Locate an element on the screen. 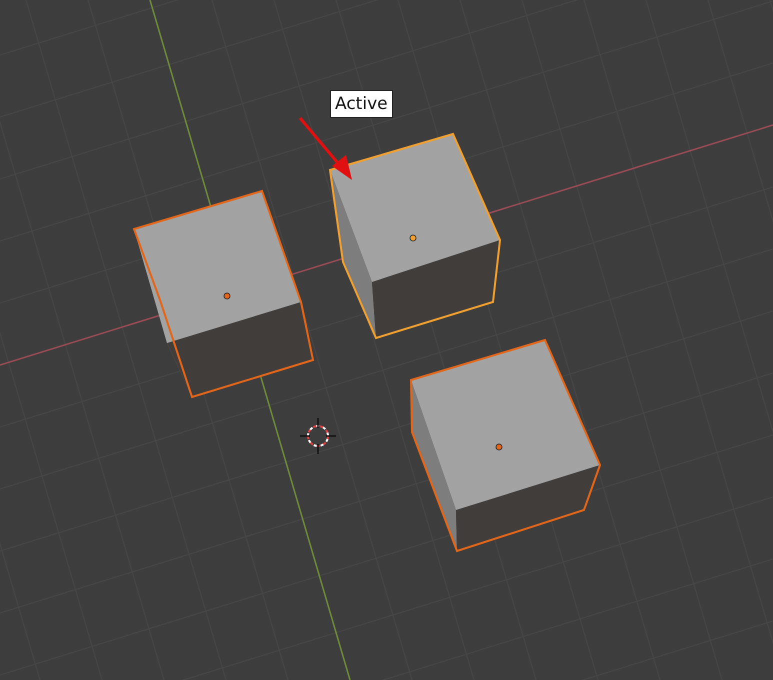 The image size is (773, 680). arrow-icon is located at coordinates (325, 148).